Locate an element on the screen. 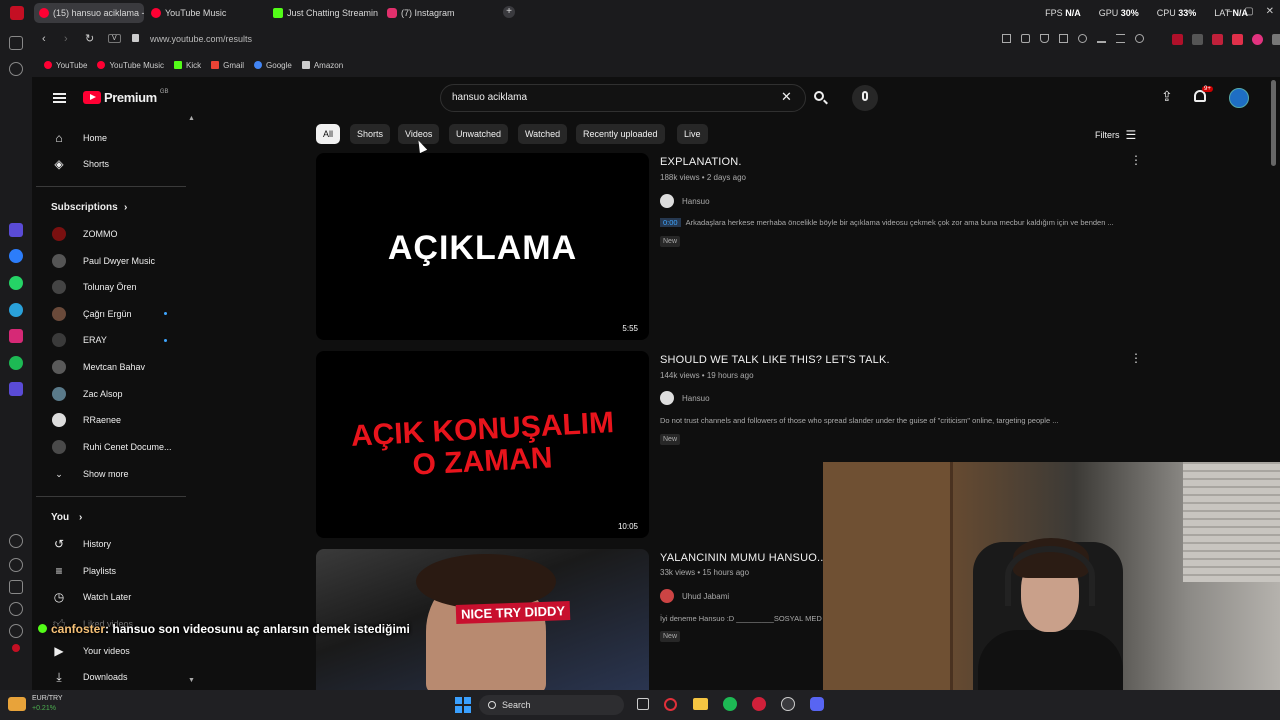 The image size is (1280, 720). video-title: EXPLANATION. is located at coordinates (701, 162).